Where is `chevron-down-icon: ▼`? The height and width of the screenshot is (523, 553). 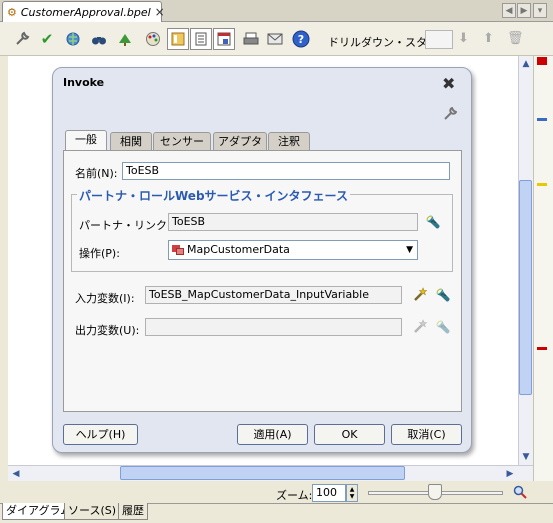 chevron-down-icon: ▼ is located at coordinates (409, 250).